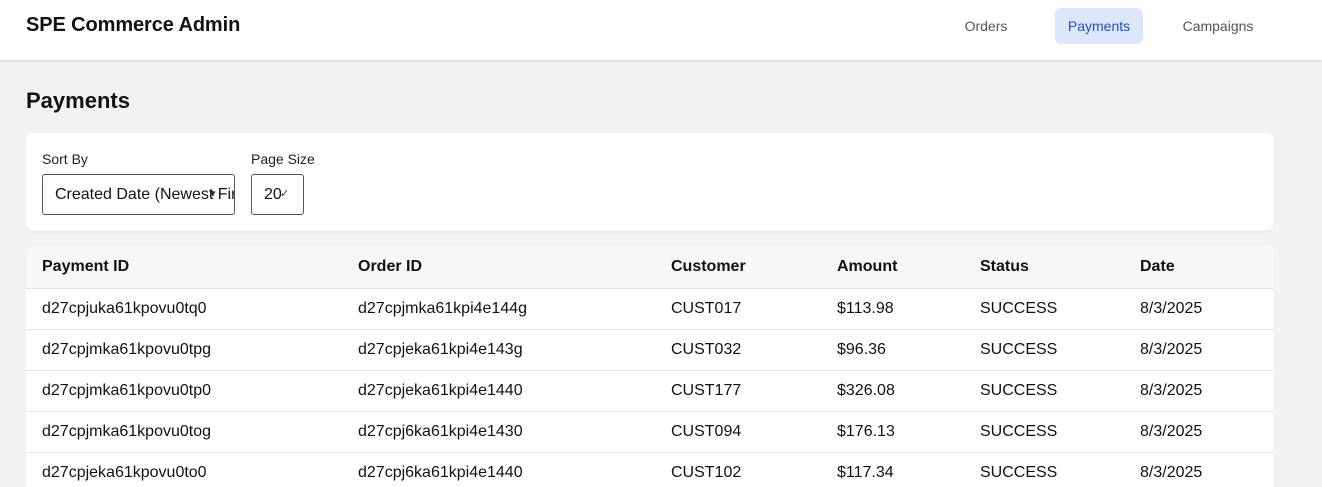  Describe the element at coordinates (738, 309) in the screenshot. I see `customer-cell: CUST017` at that location.